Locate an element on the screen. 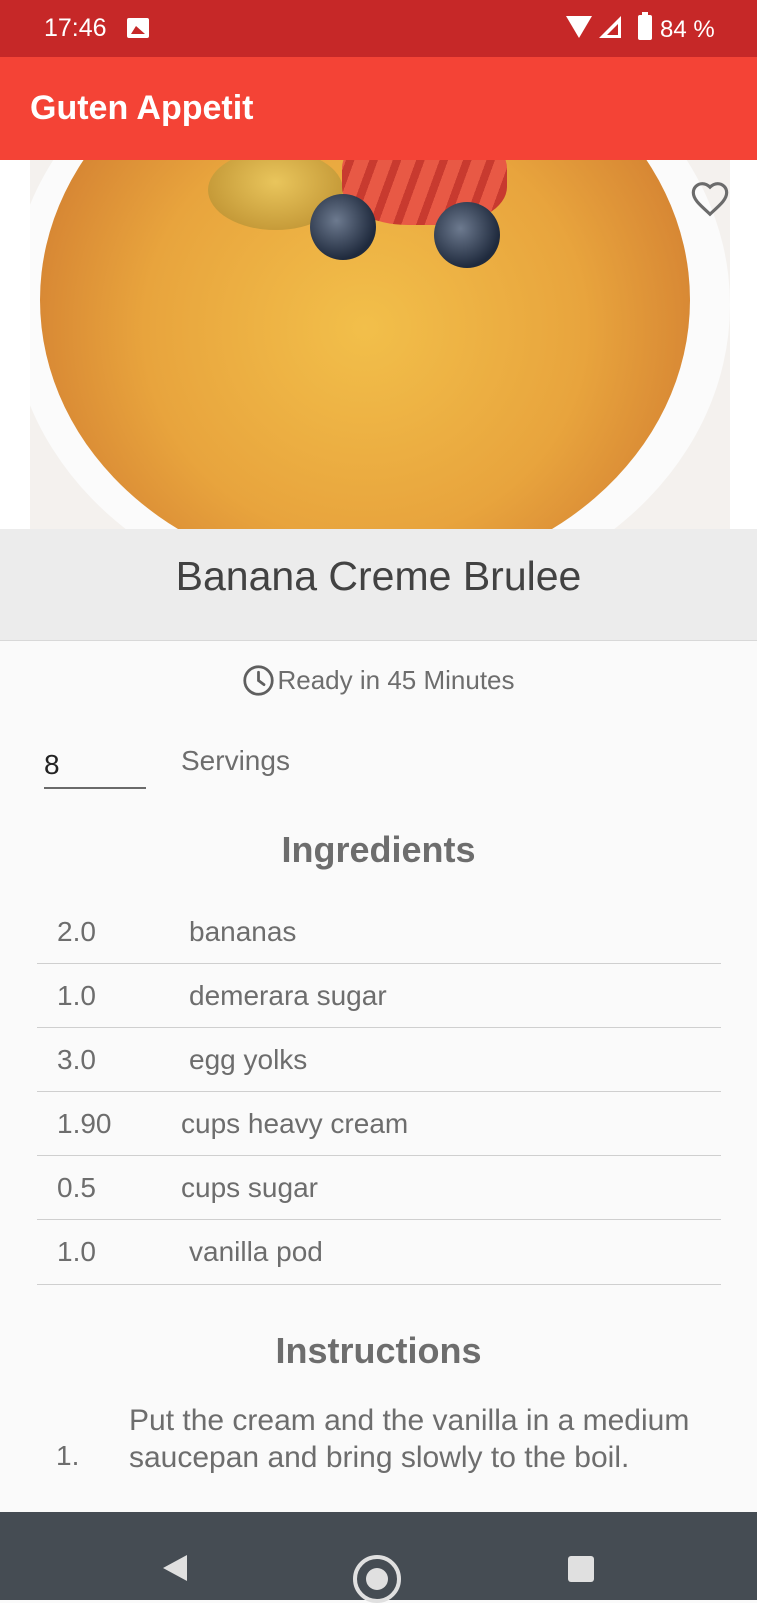 This screenshot has width=757, height=1603. ingredient-name: demerara sugar is located at coordinates (288, 995).